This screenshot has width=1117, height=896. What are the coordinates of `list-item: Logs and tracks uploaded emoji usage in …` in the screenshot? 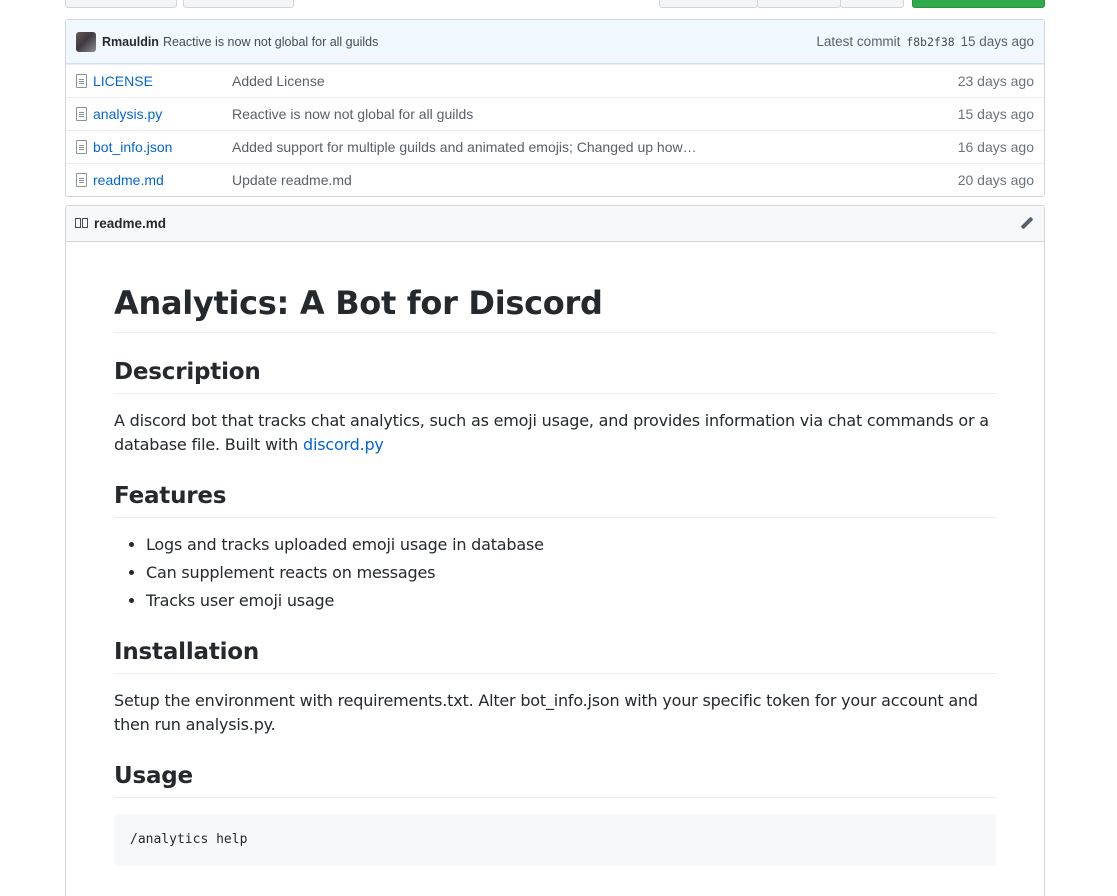 It's located at (571, 545).